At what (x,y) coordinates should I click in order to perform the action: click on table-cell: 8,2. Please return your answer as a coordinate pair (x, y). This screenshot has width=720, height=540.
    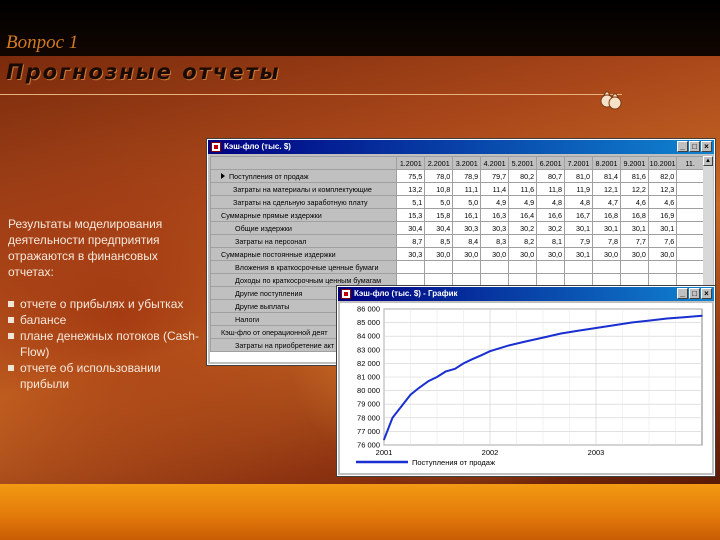
    Looking at the image, I should click on (523, 241).